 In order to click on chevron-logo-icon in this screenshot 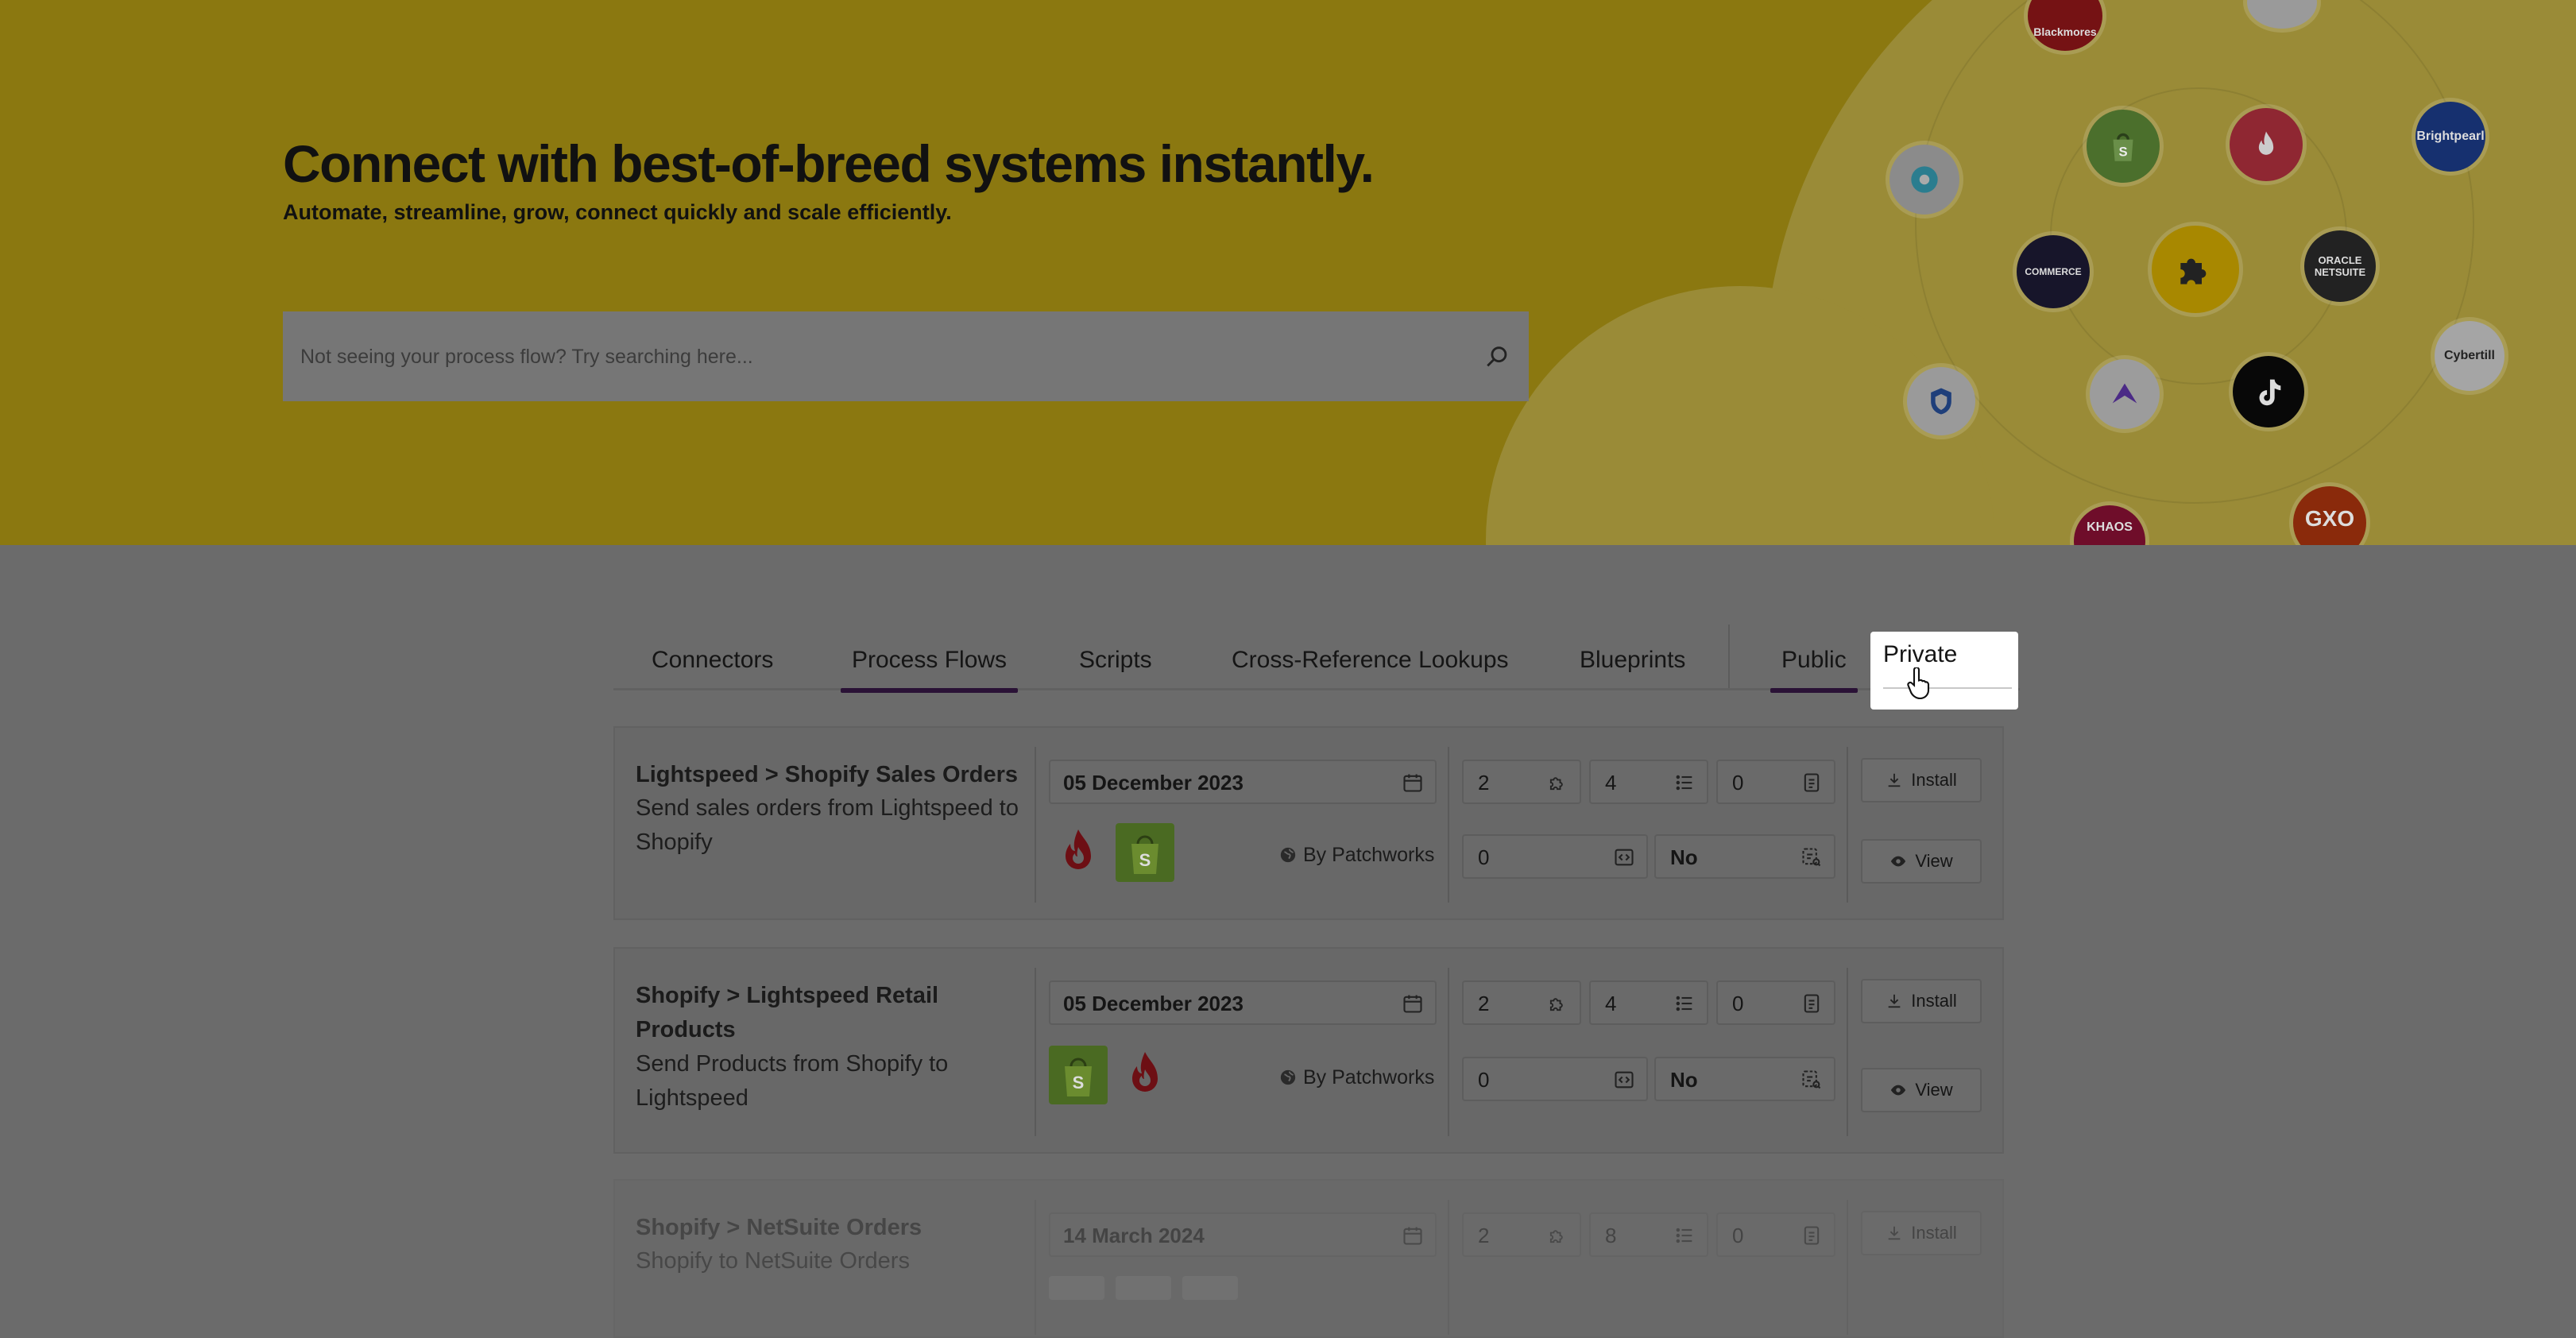, I will do `click(2124, 393)`.